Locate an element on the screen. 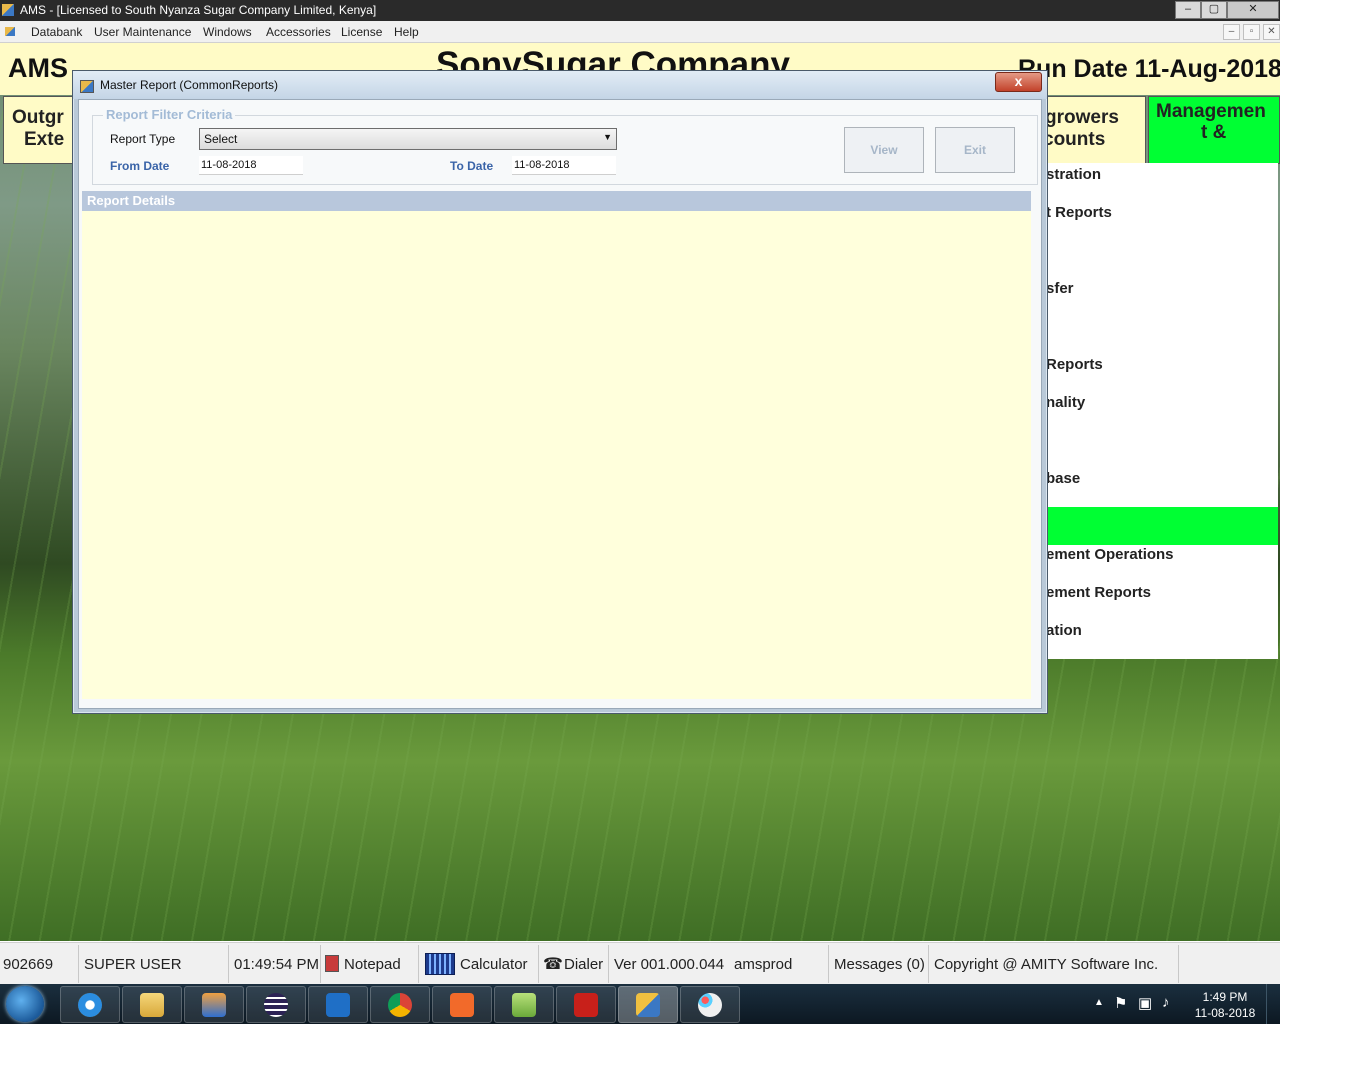 The width and height of the screenshot is (1350, 1082). module-tab-label: Managemen is located at coordinates (1211, 111).